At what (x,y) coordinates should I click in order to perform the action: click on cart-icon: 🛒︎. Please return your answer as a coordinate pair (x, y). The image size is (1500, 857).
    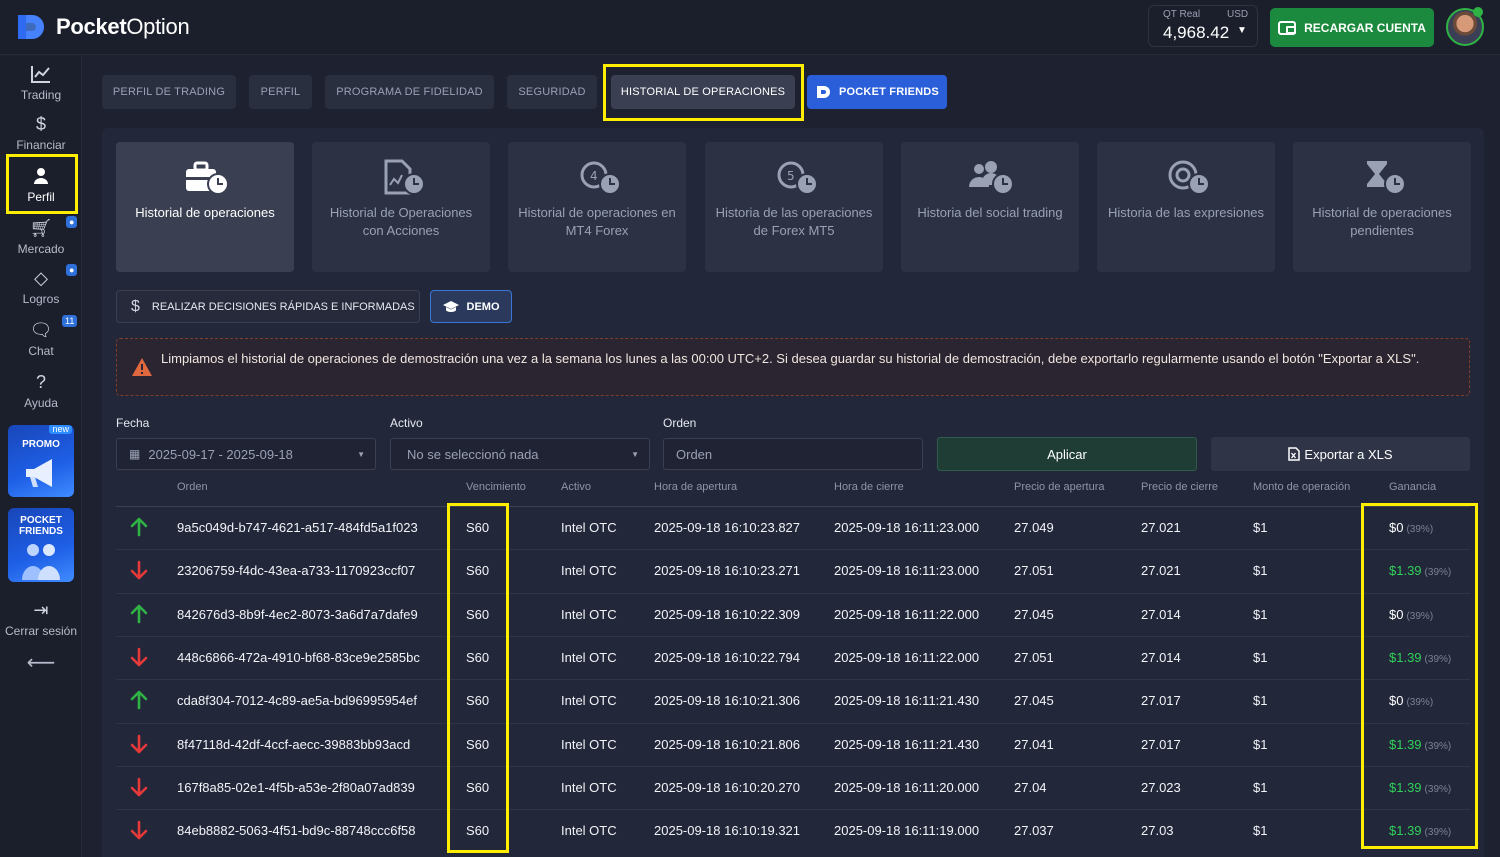
    Looking at the image, I should click on (41, 228).